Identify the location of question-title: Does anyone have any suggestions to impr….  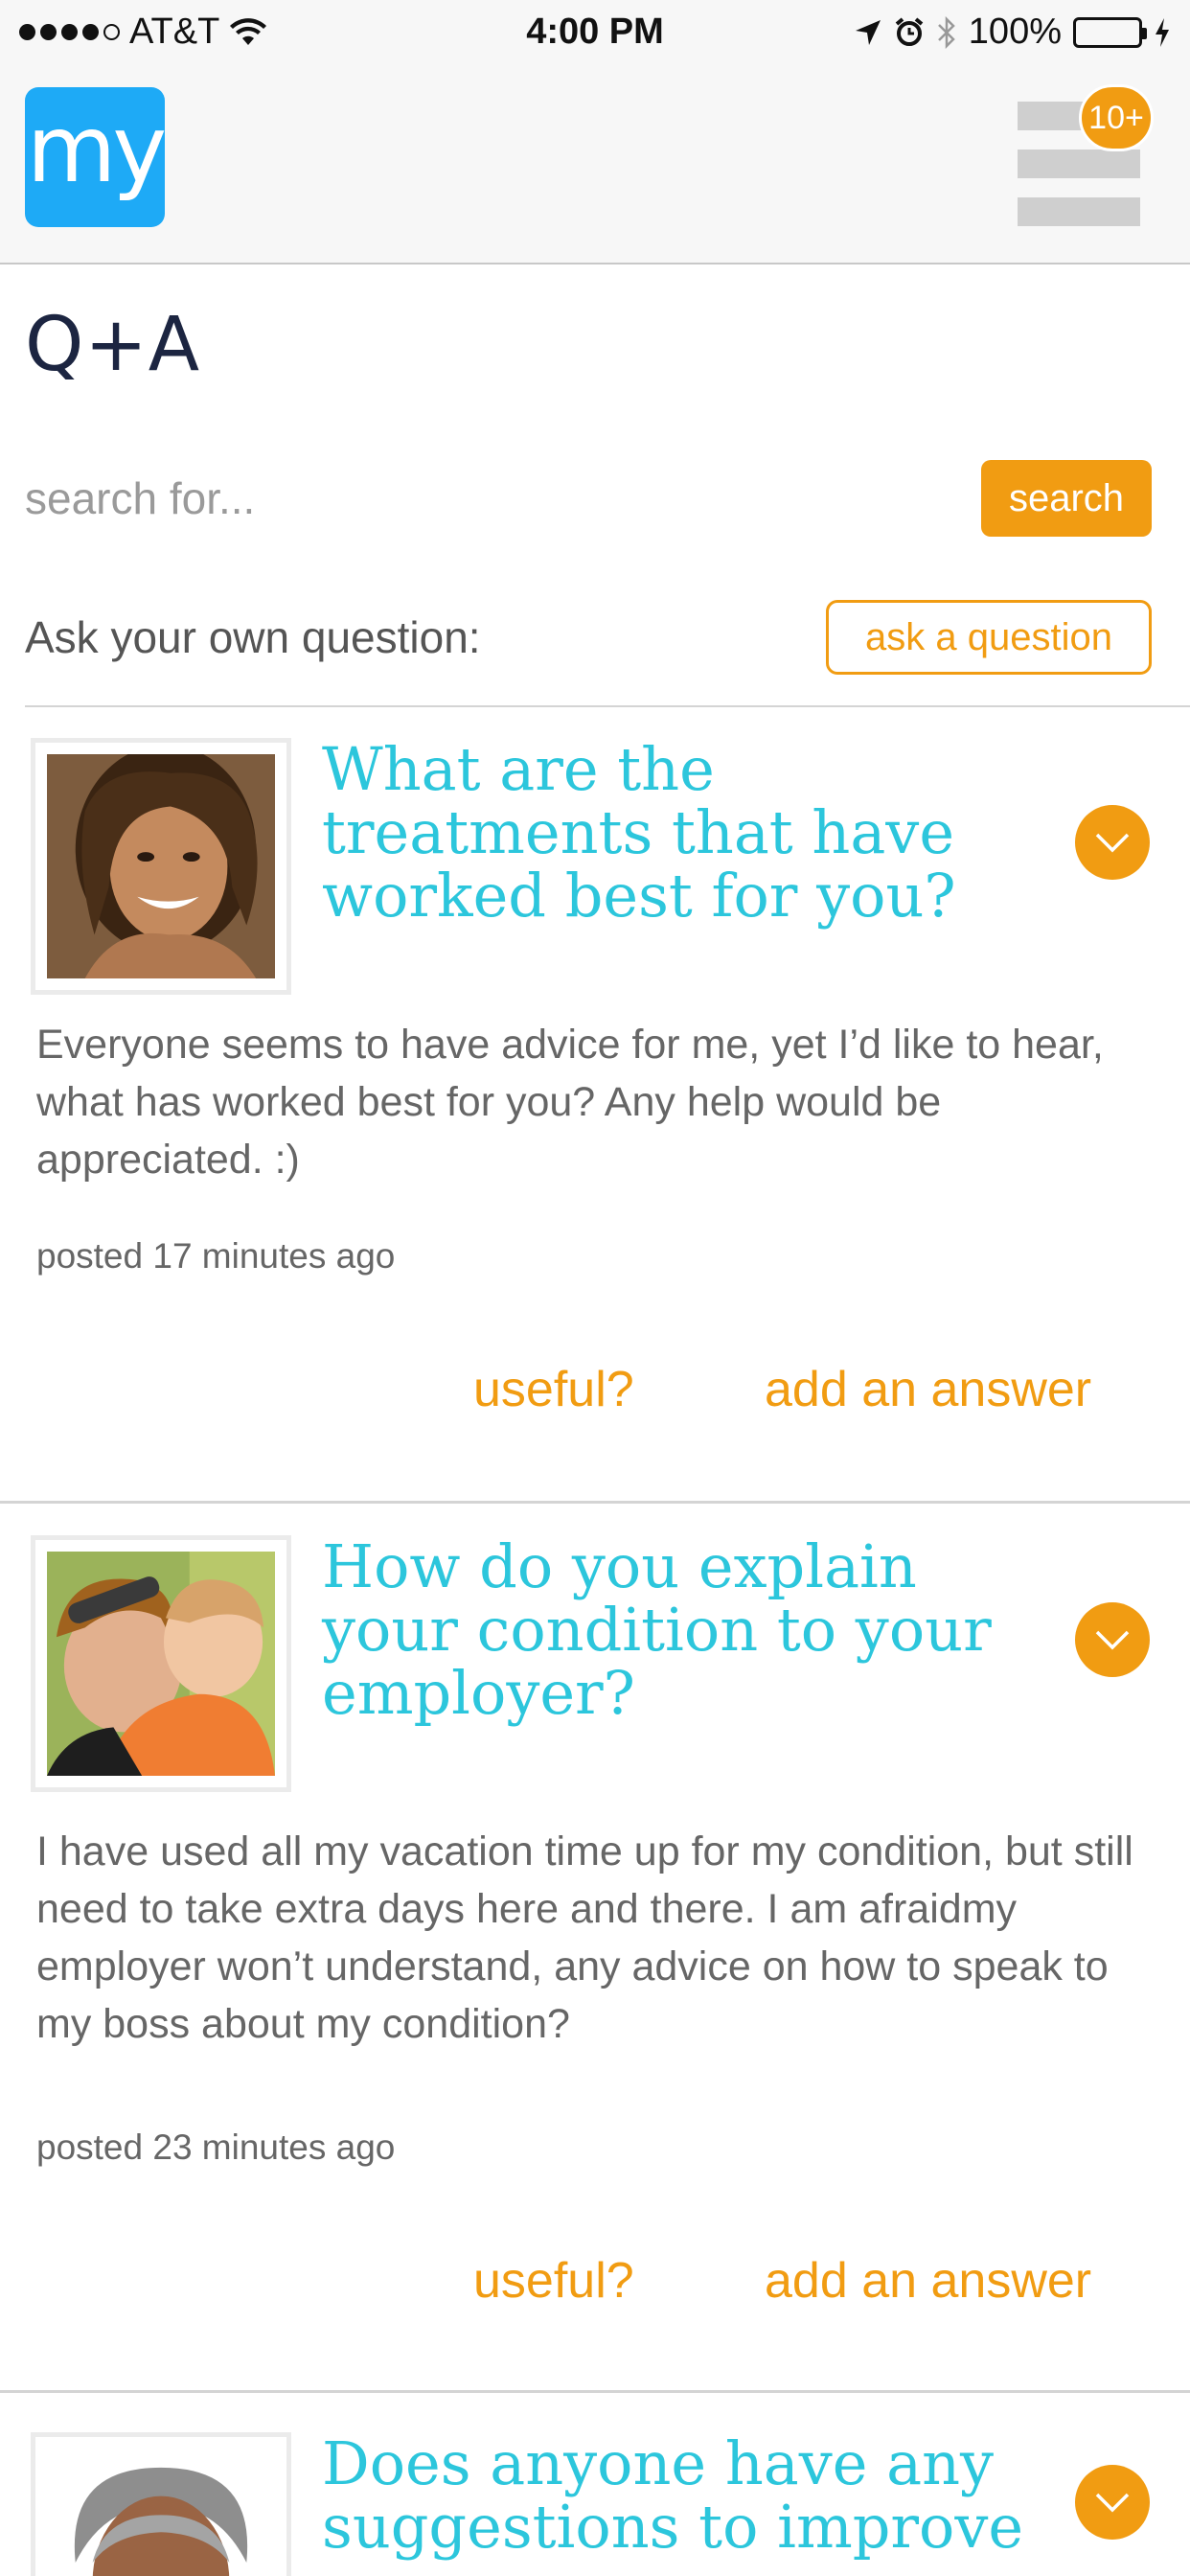
(677, 2495).